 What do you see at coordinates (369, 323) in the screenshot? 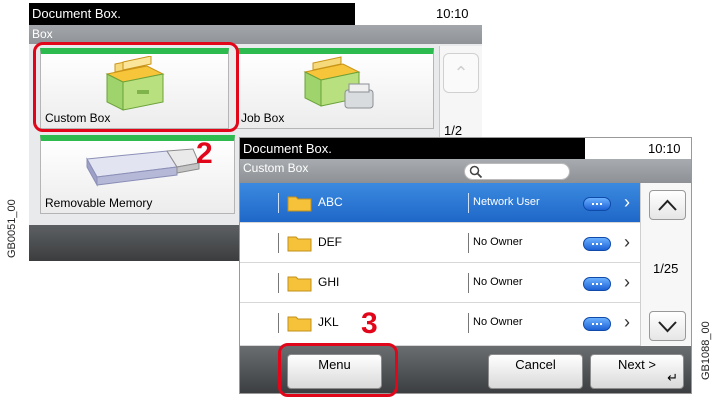
I see `step-3-number: 3` at bounding box center [369, 323].